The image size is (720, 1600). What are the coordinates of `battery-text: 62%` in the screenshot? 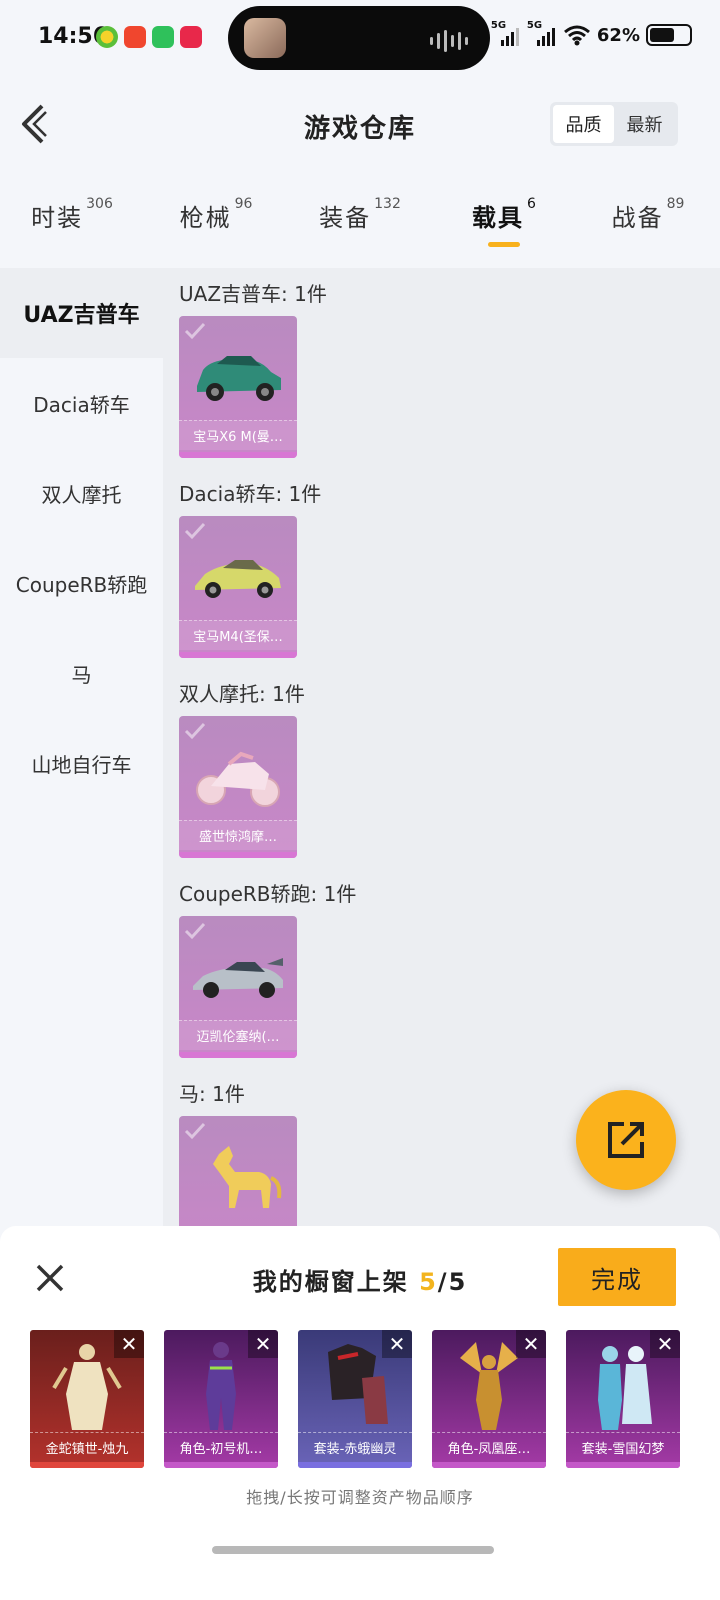 It's located at (618, 35).